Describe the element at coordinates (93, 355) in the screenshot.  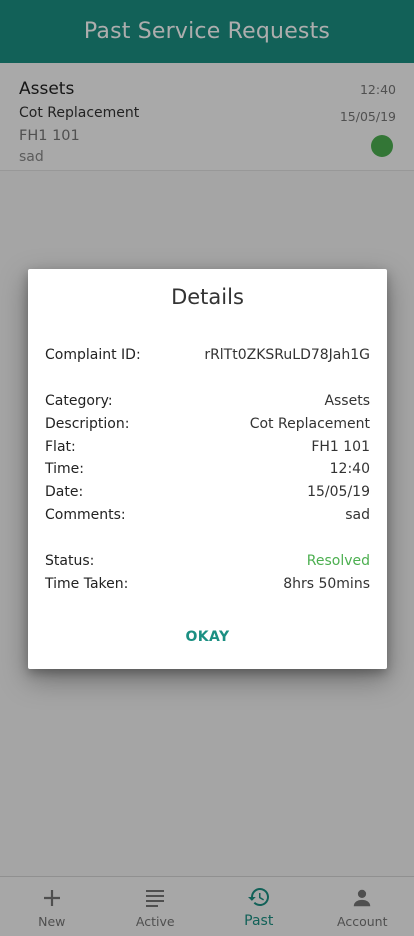
I see `complaint-id-label: Complaint ID:` at that location.